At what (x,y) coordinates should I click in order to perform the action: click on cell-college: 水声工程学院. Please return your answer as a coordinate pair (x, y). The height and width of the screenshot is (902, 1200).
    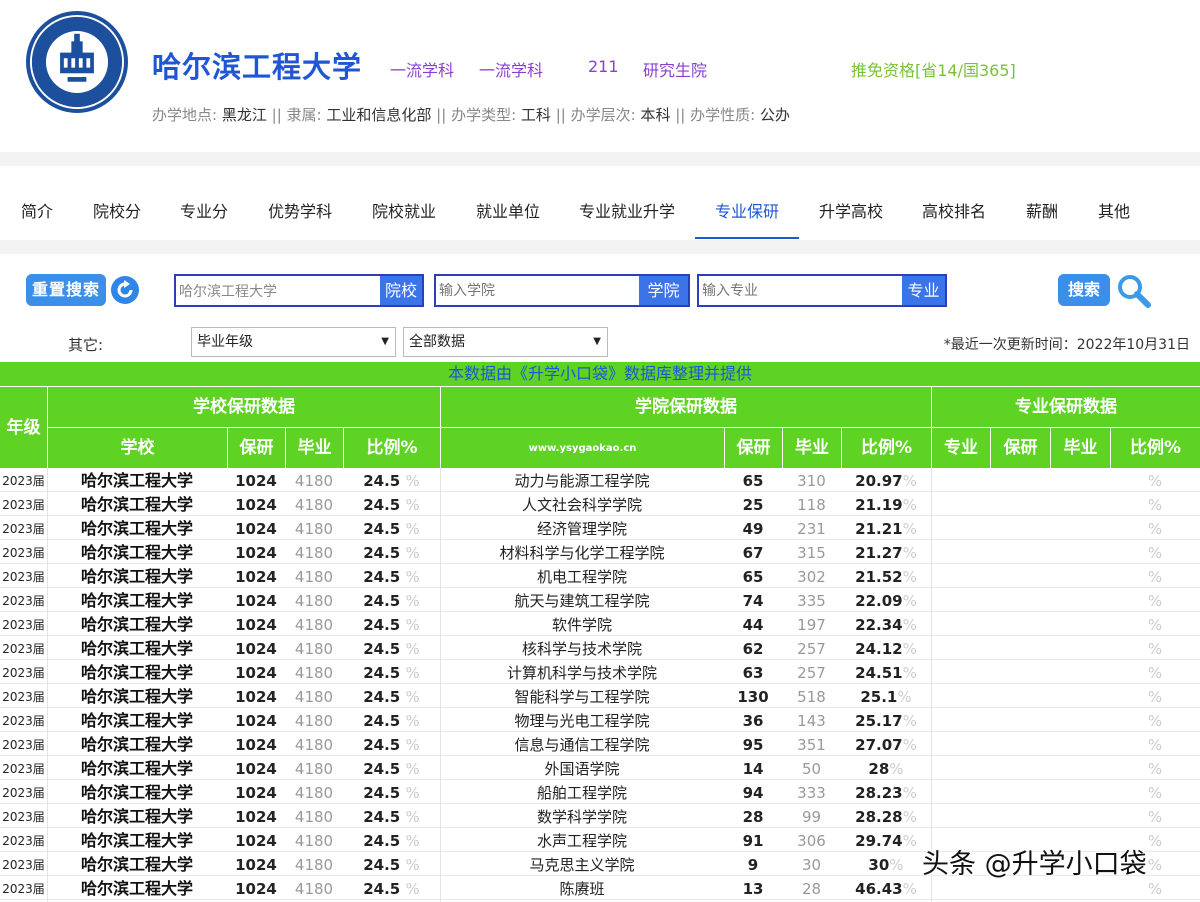
    Looking at the image, I should click on (582, 840).